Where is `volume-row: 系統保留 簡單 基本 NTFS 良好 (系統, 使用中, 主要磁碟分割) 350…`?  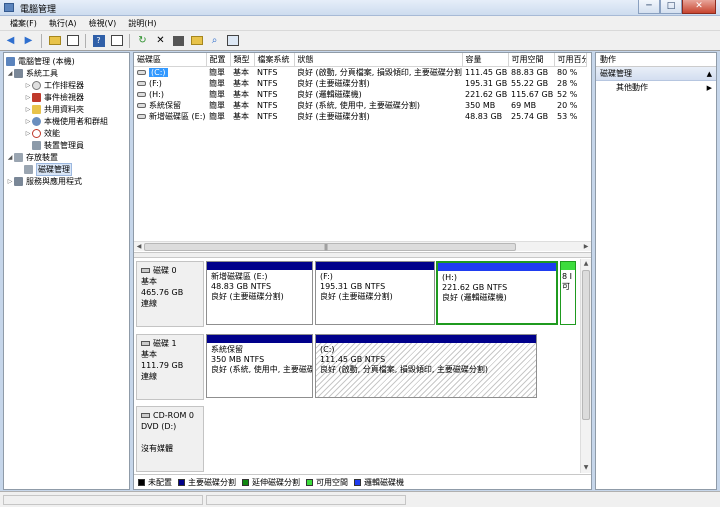
volume-row: 系統保留 簡單 基本 NTFS 良好 (系統, 使用中, 主要磁碟分割) 350… is located at coordinates (360, 105).